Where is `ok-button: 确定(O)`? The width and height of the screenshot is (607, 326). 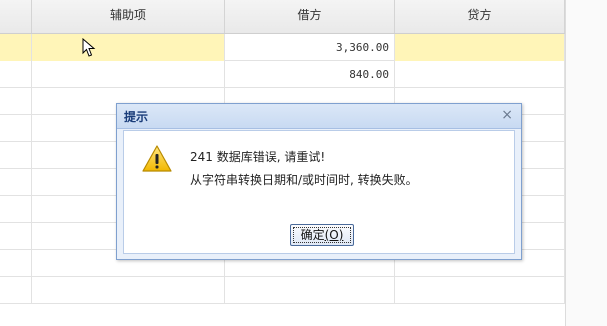
ok-button: 确定(O) is located at coordinates (322, 235).